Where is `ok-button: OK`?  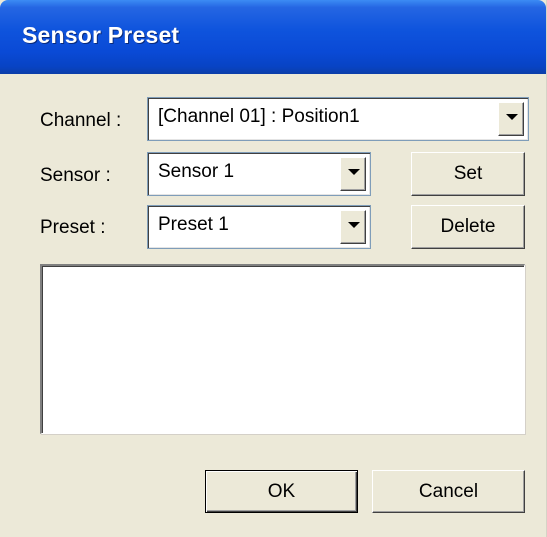 ok-button: OK is located at coordinates (281, 491).